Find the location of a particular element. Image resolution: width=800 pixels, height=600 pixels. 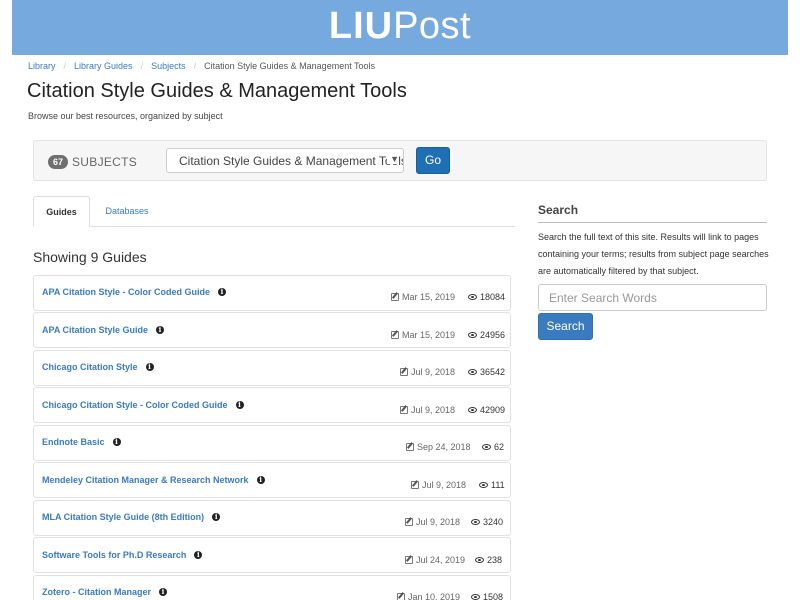

guide-link: MLA Citation Style Guide (8th Edition) i is located at coordinates (131, 517).